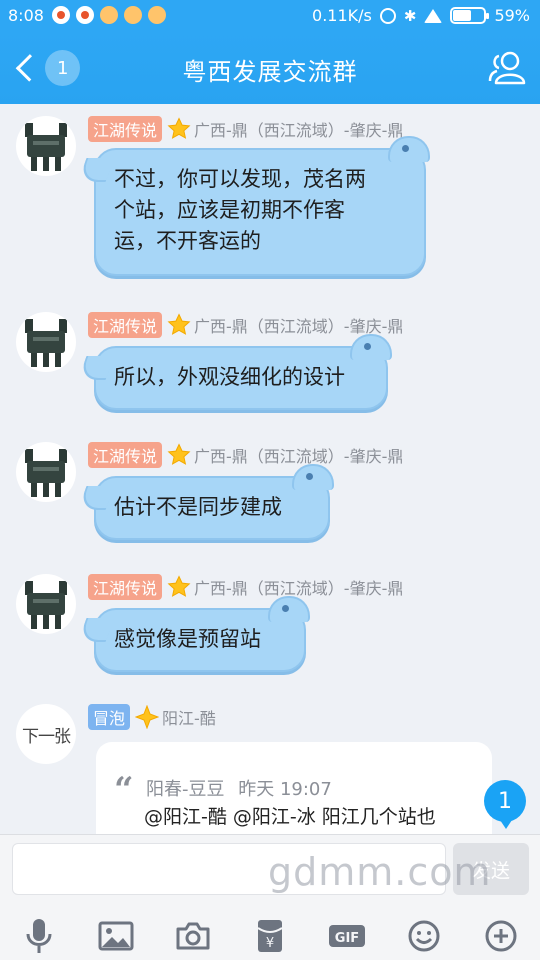  I want to click on network-speed: 0.11K/s, so click(342, 15).